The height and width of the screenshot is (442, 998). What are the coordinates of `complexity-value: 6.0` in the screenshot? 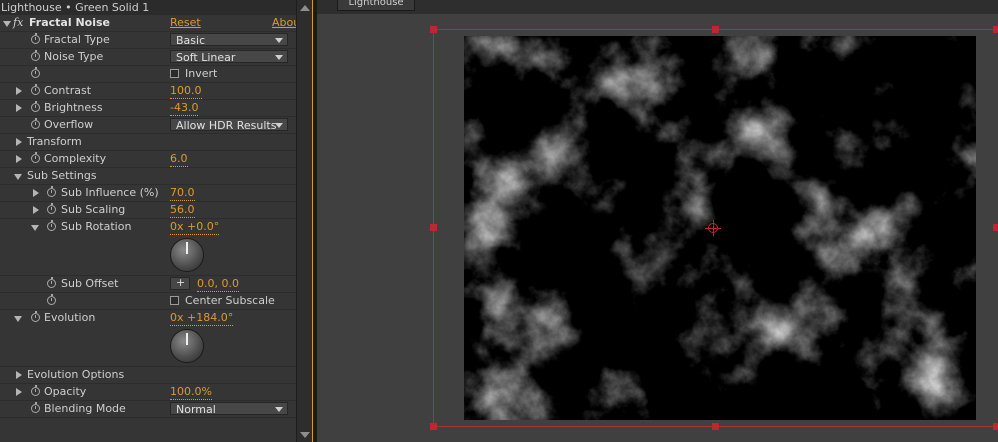 It's located at (179, 159).